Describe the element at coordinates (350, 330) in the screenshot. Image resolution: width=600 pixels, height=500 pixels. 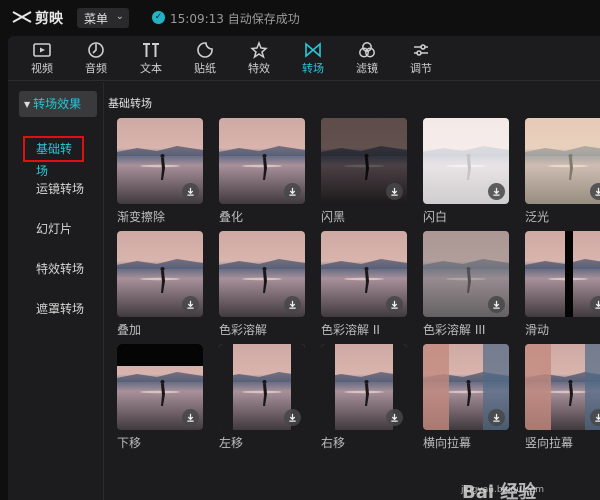
I see `transition-name: 色彩溶解 II` at that location.